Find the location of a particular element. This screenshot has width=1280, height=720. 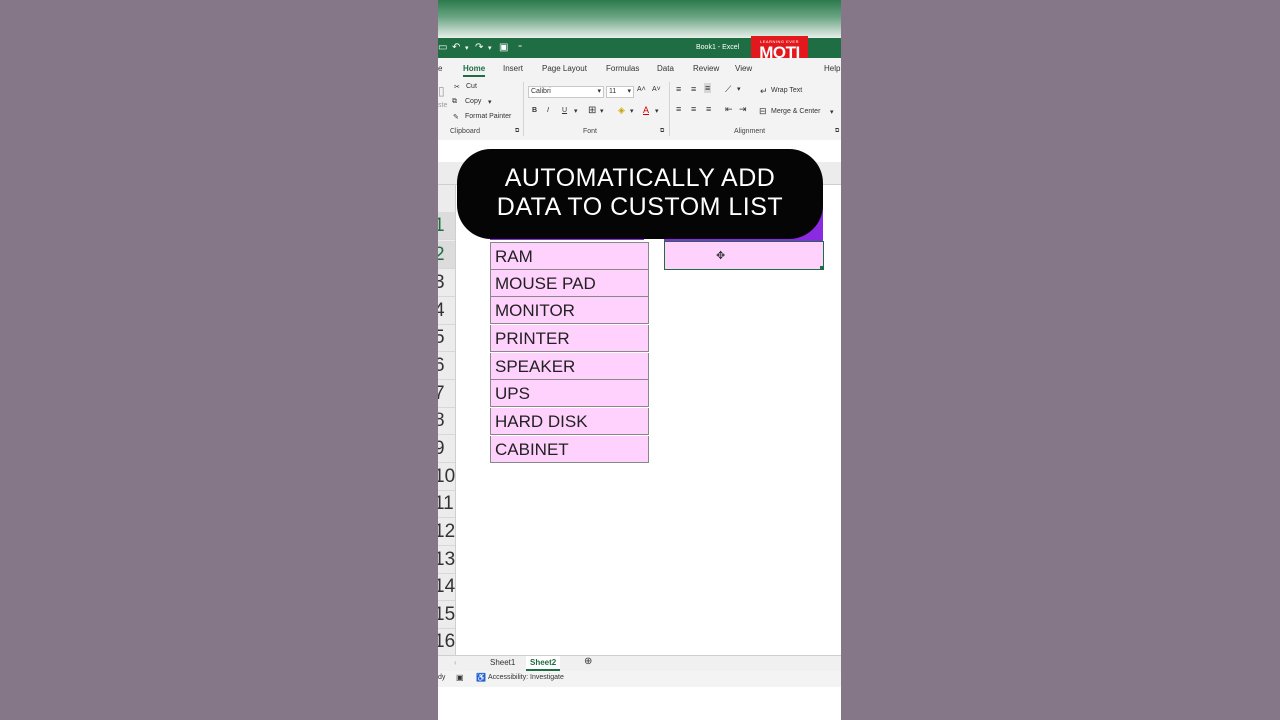

row-header: 11 is located at coordinates (446, 504).